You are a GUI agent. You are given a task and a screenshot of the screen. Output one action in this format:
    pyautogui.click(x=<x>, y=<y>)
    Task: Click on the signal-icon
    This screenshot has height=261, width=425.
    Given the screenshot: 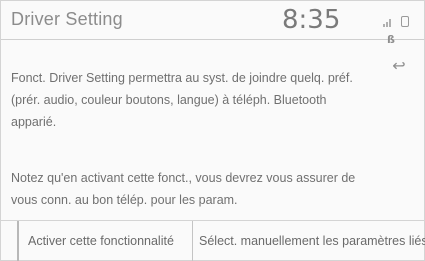 What is the action you would take?
    pyautogui.click(x=388, y=22)
    